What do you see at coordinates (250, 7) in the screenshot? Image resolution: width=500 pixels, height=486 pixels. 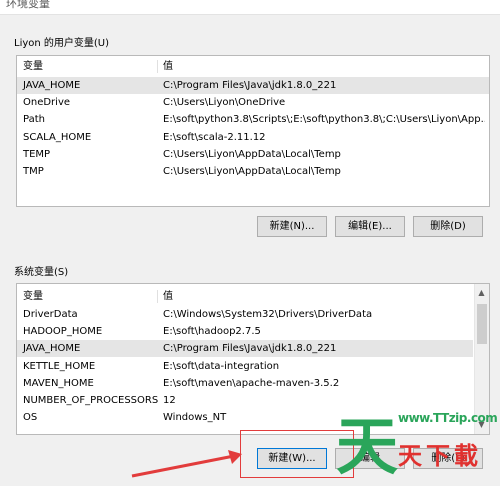 I see `window-title-bar: 环境变量` at bounding box center [250, 7].